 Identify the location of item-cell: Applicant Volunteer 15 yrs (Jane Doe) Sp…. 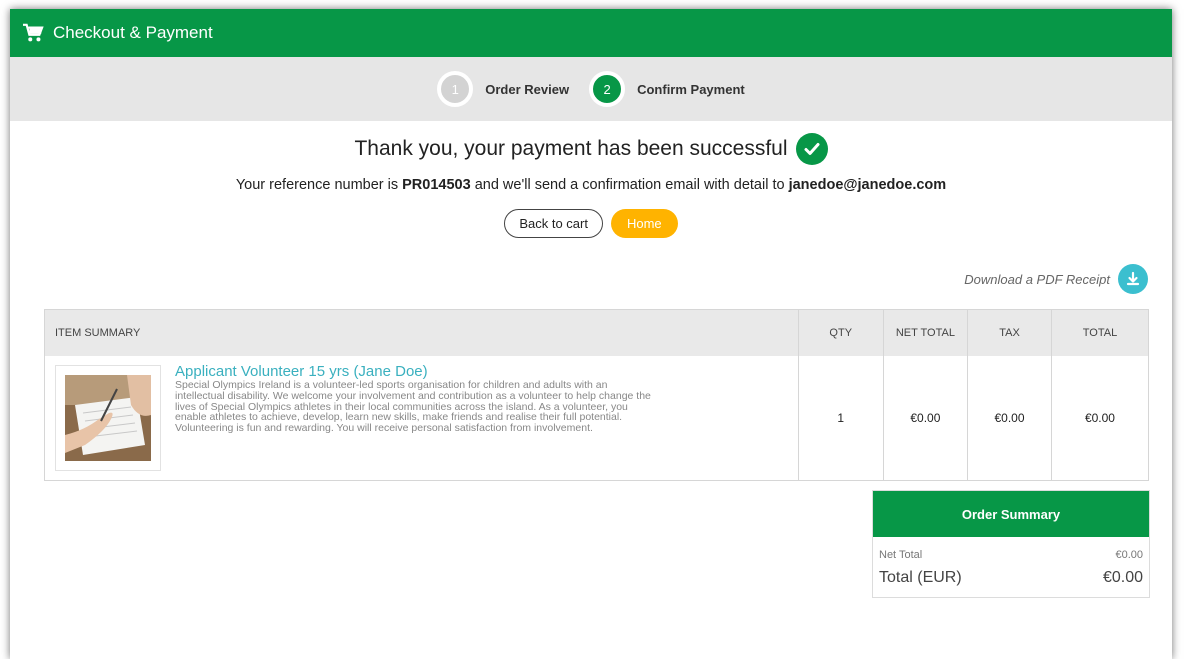
(422, 418).